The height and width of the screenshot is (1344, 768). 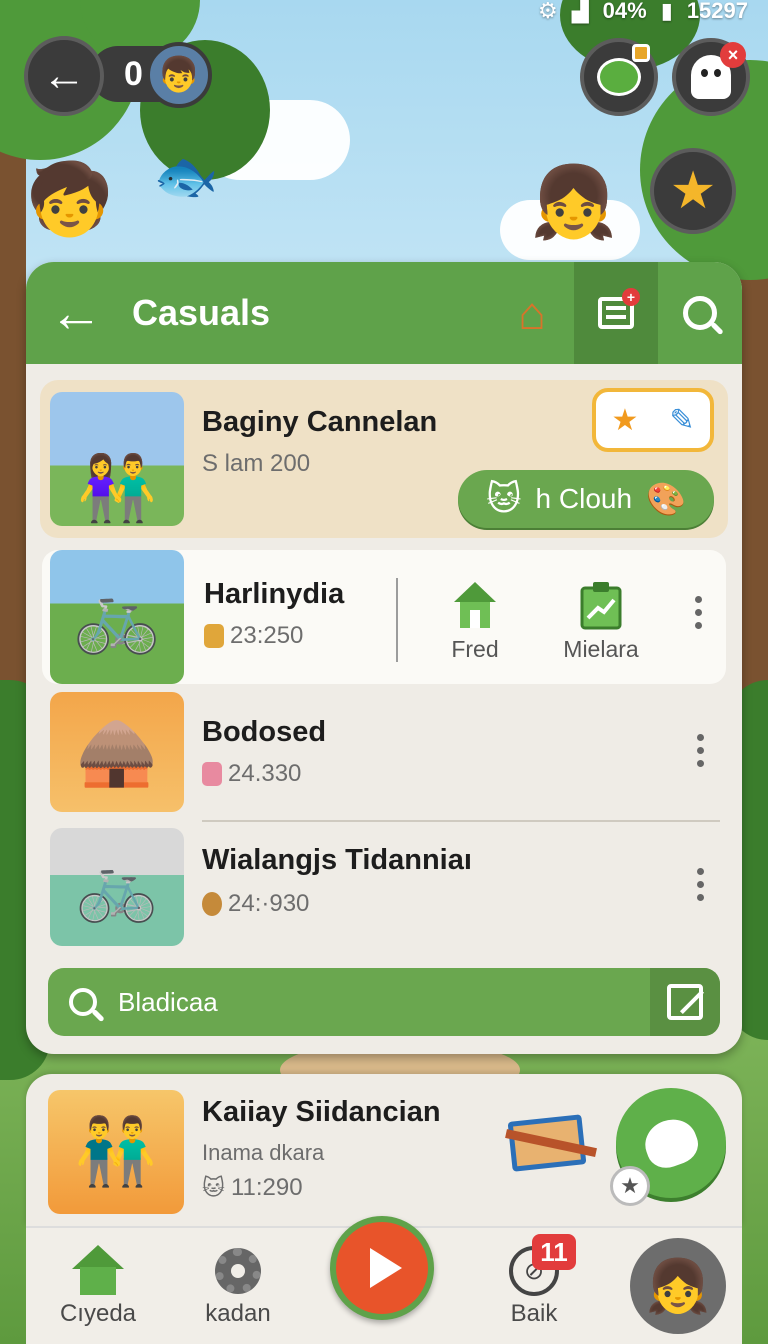 I want to click on search-text: Bladicaa, so click(x=384, y=1002).